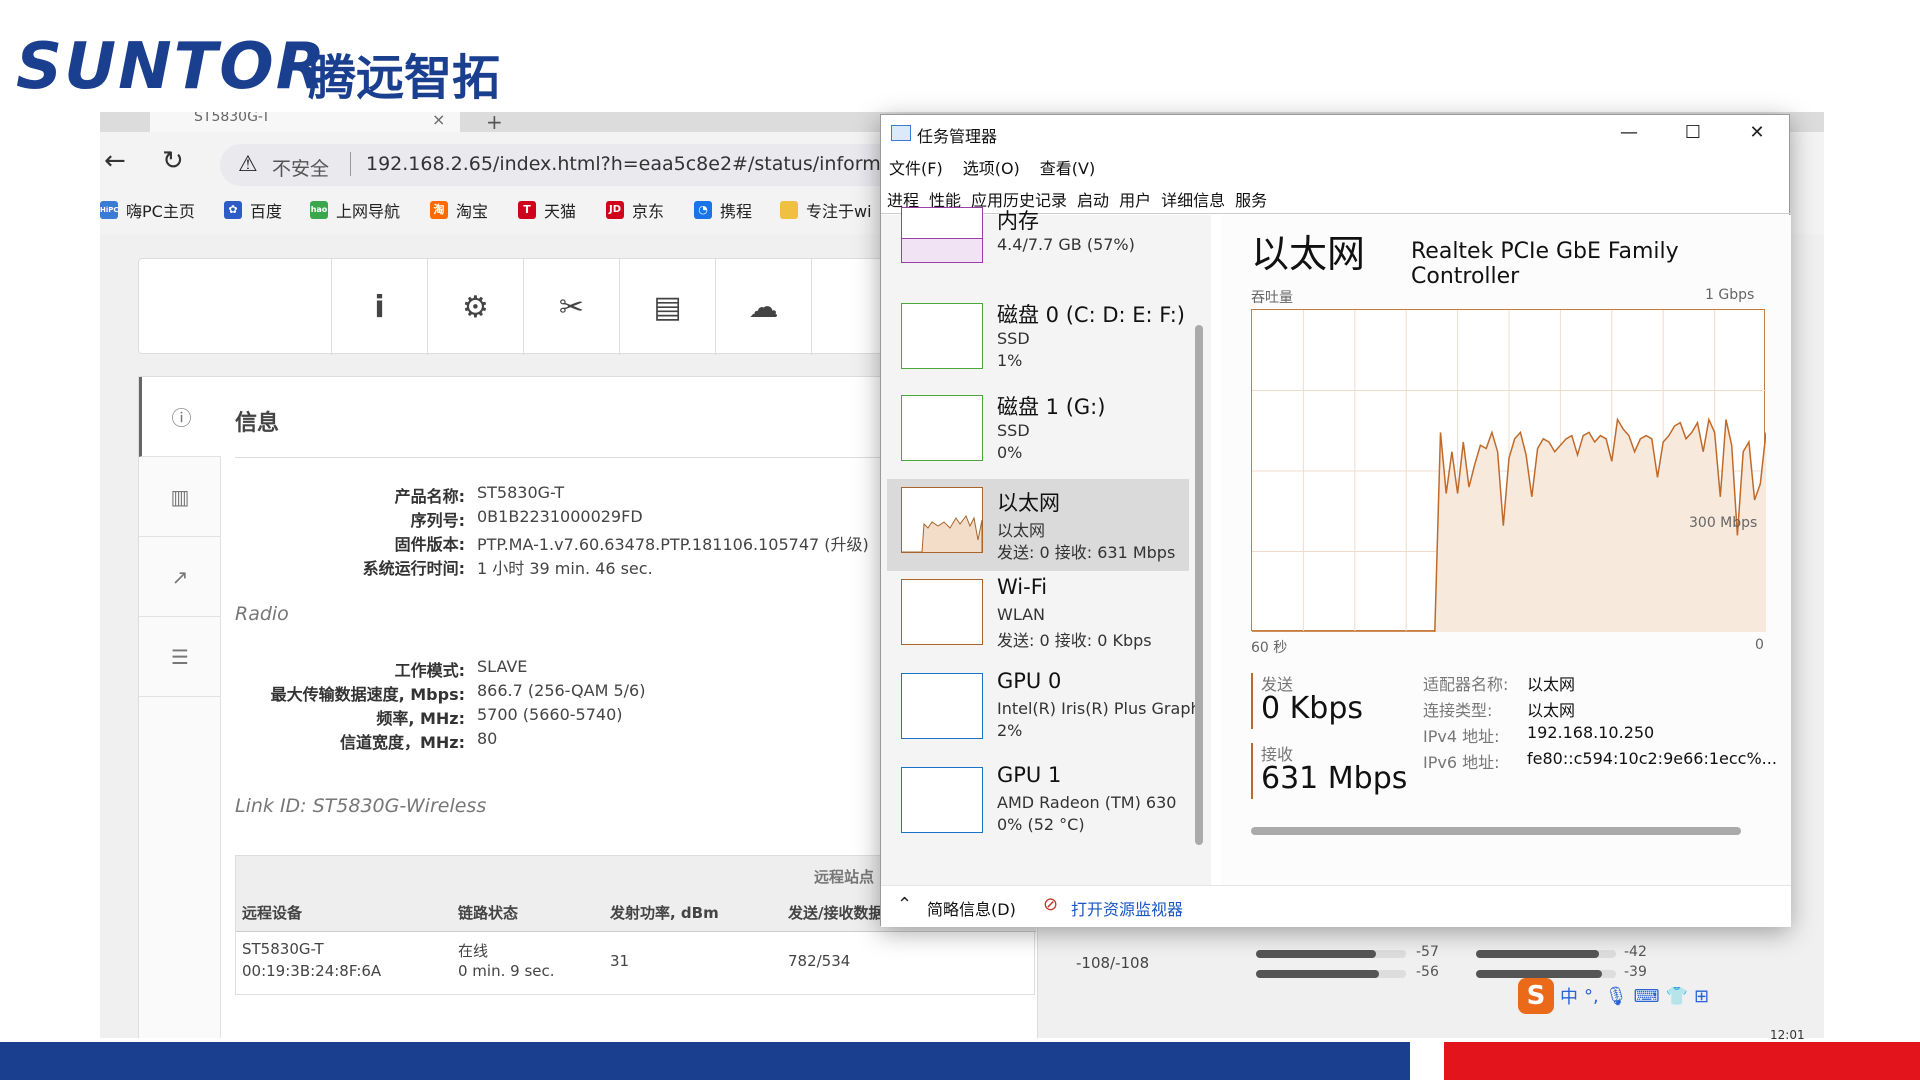  What do you see at coordinates (180, 417) in the screenshot?
I see `sidebar-info-icon: ⓘ` at bounding box center [180, 417].